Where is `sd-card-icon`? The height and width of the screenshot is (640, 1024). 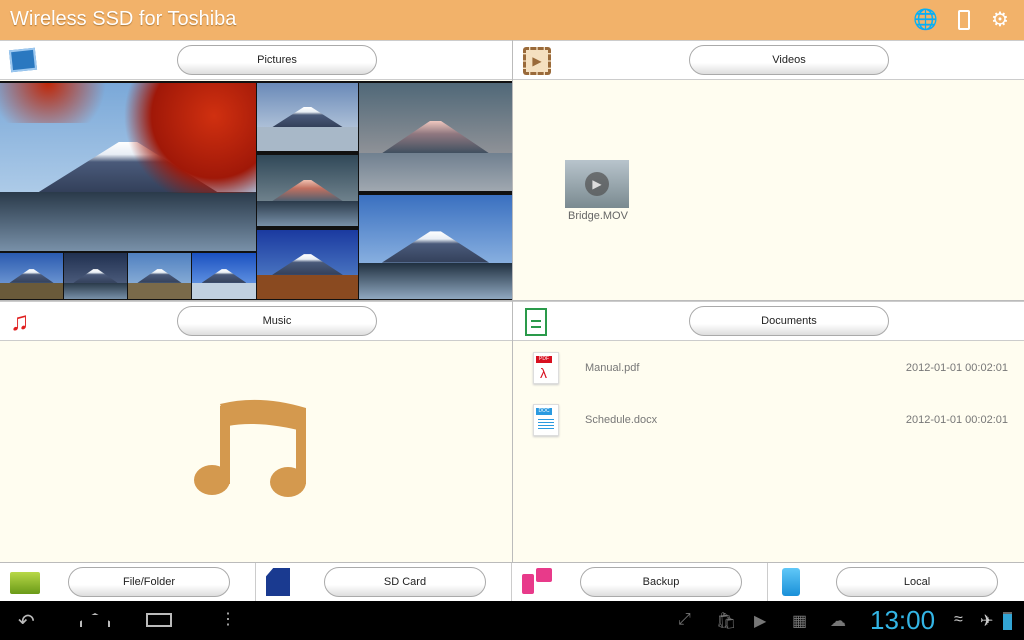
sd-card-icon is located at coordinates (281, 582).